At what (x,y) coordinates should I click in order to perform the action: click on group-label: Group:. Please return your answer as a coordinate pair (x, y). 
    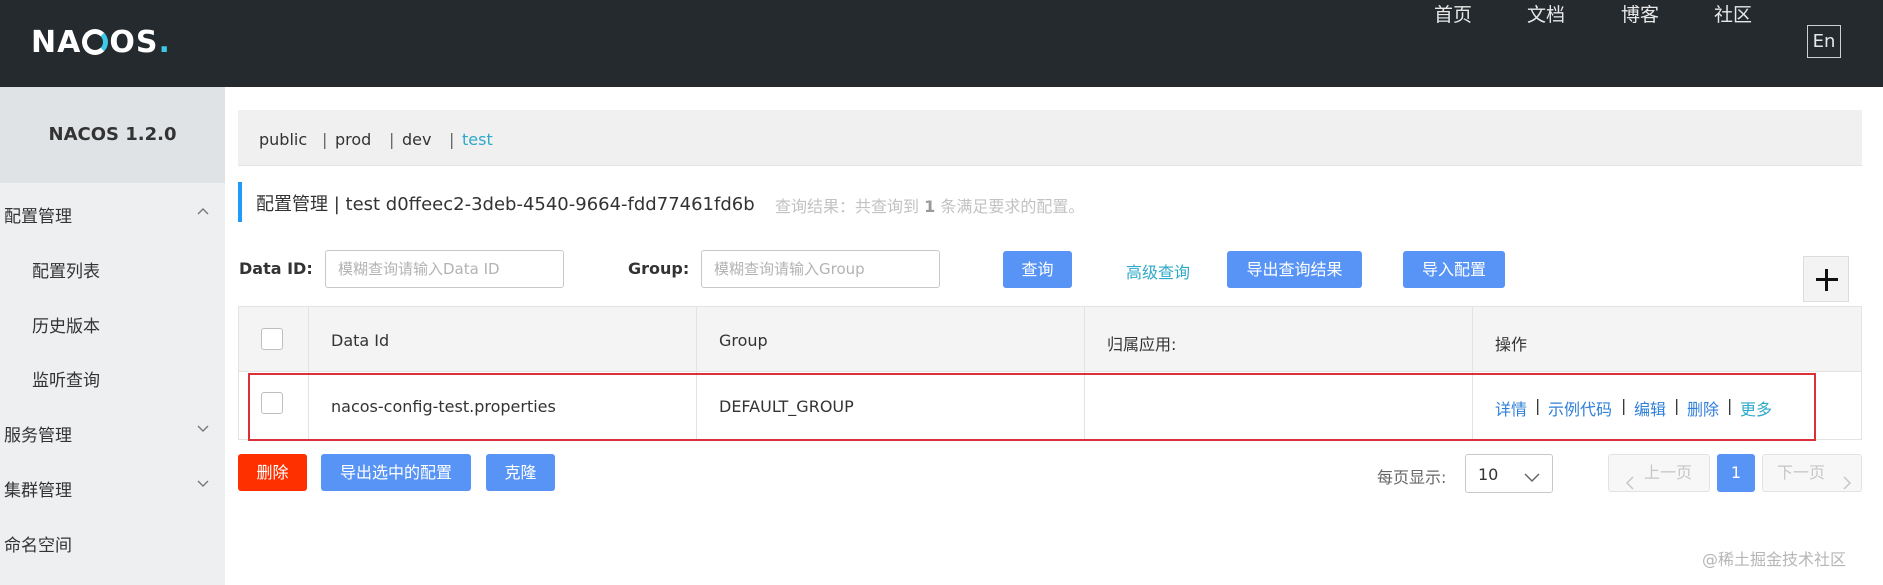
    Looking at the image, I should click on (659, 268).